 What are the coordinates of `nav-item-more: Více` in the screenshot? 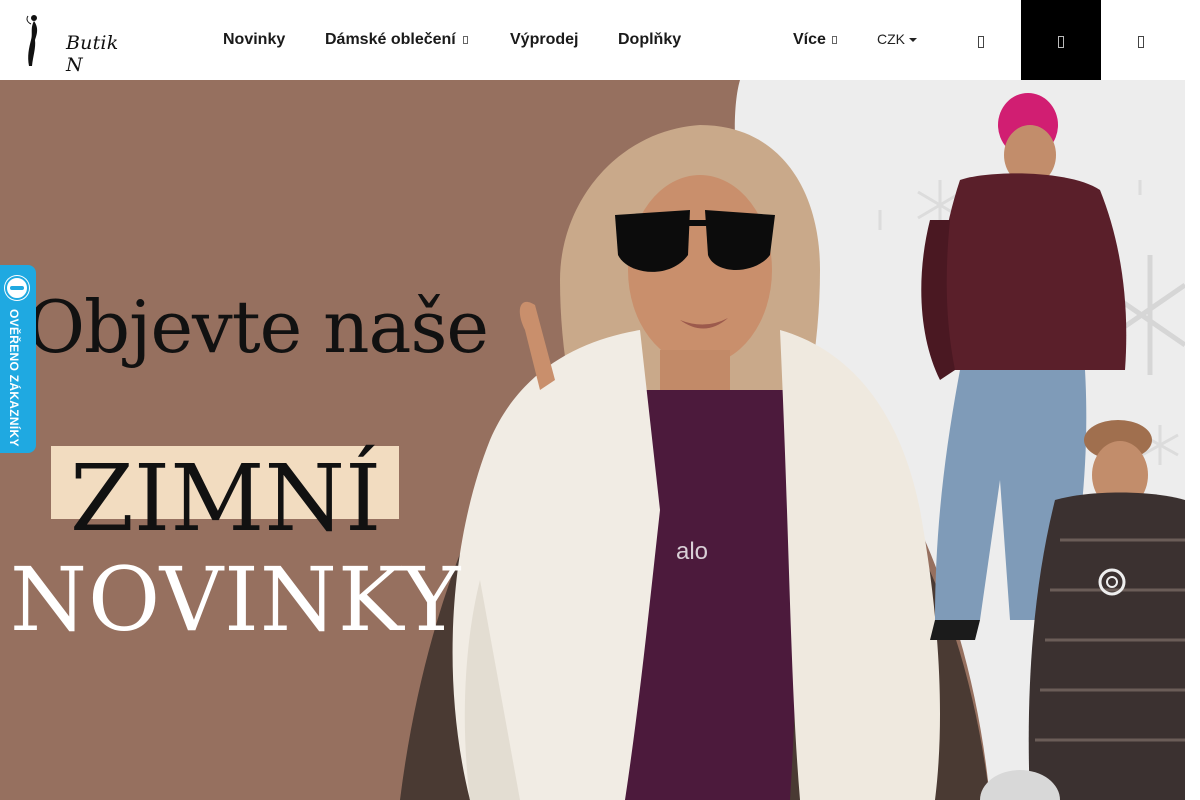 It's located at (815, 40).